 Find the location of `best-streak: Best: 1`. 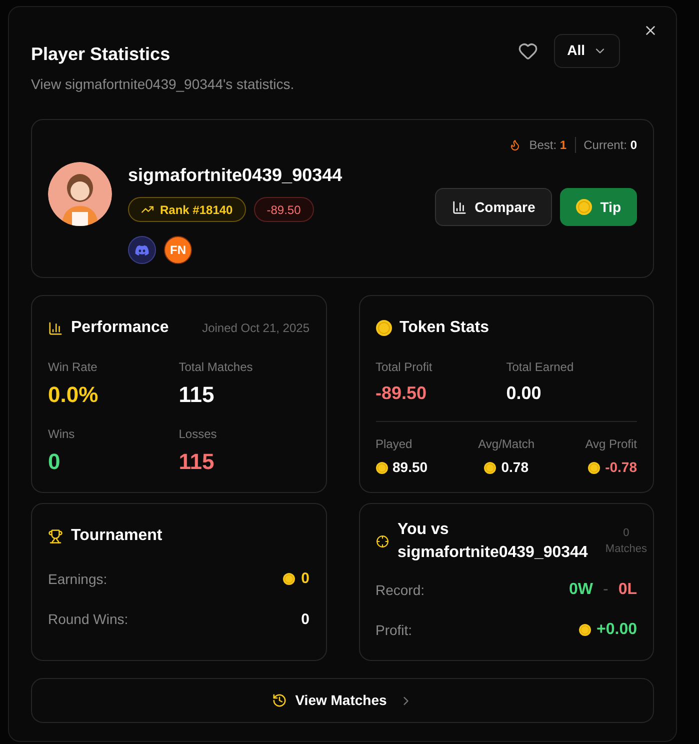

best-streak: Best: 1 is located at coordinates (548, 145).